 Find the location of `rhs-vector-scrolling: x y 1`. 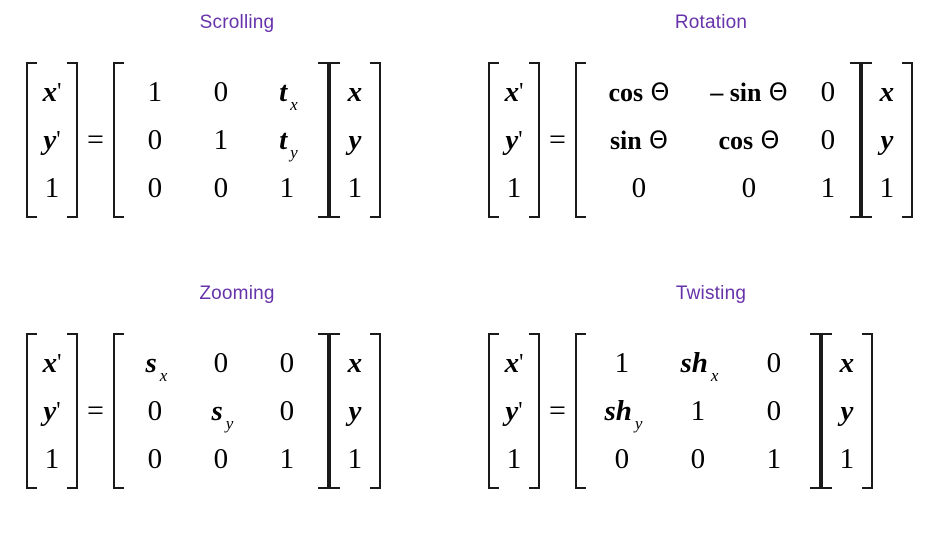

rhs-vector-scrolling: x y 1 is located at coordinates (354, 140).